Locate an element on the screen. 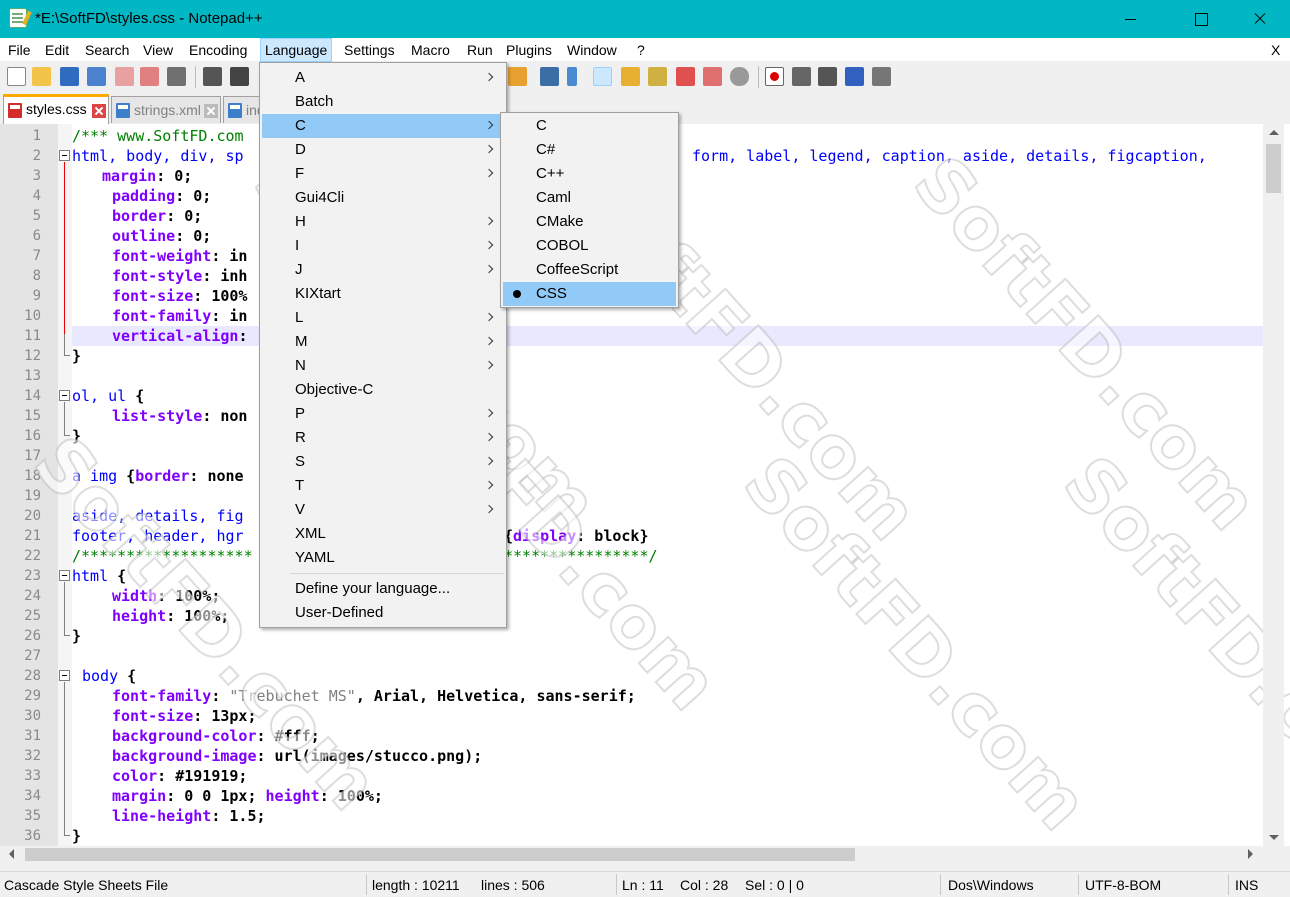  status-encoding: UTF-8-BOM is located at coordinates (1123, 885).